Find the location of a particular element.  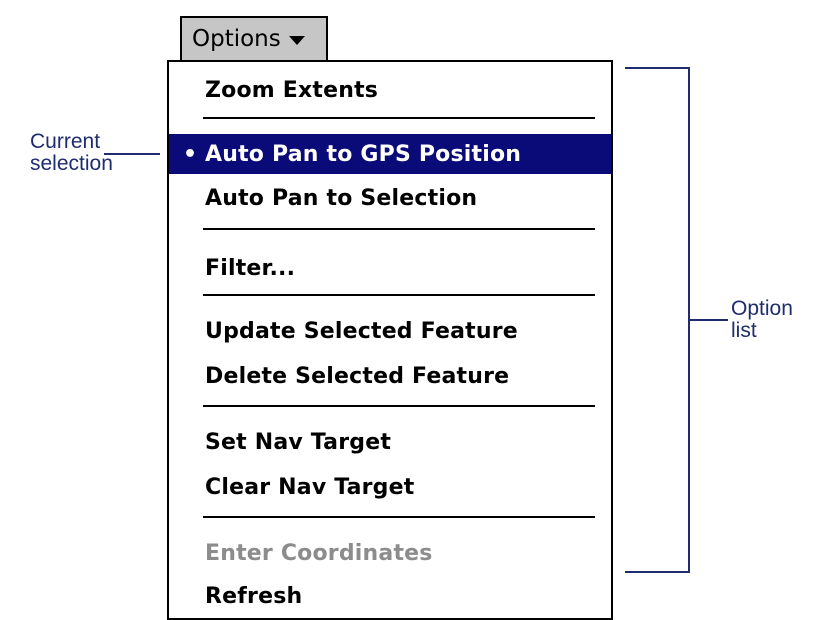

callout-line-1: Current is located at coordinates (65, 141).